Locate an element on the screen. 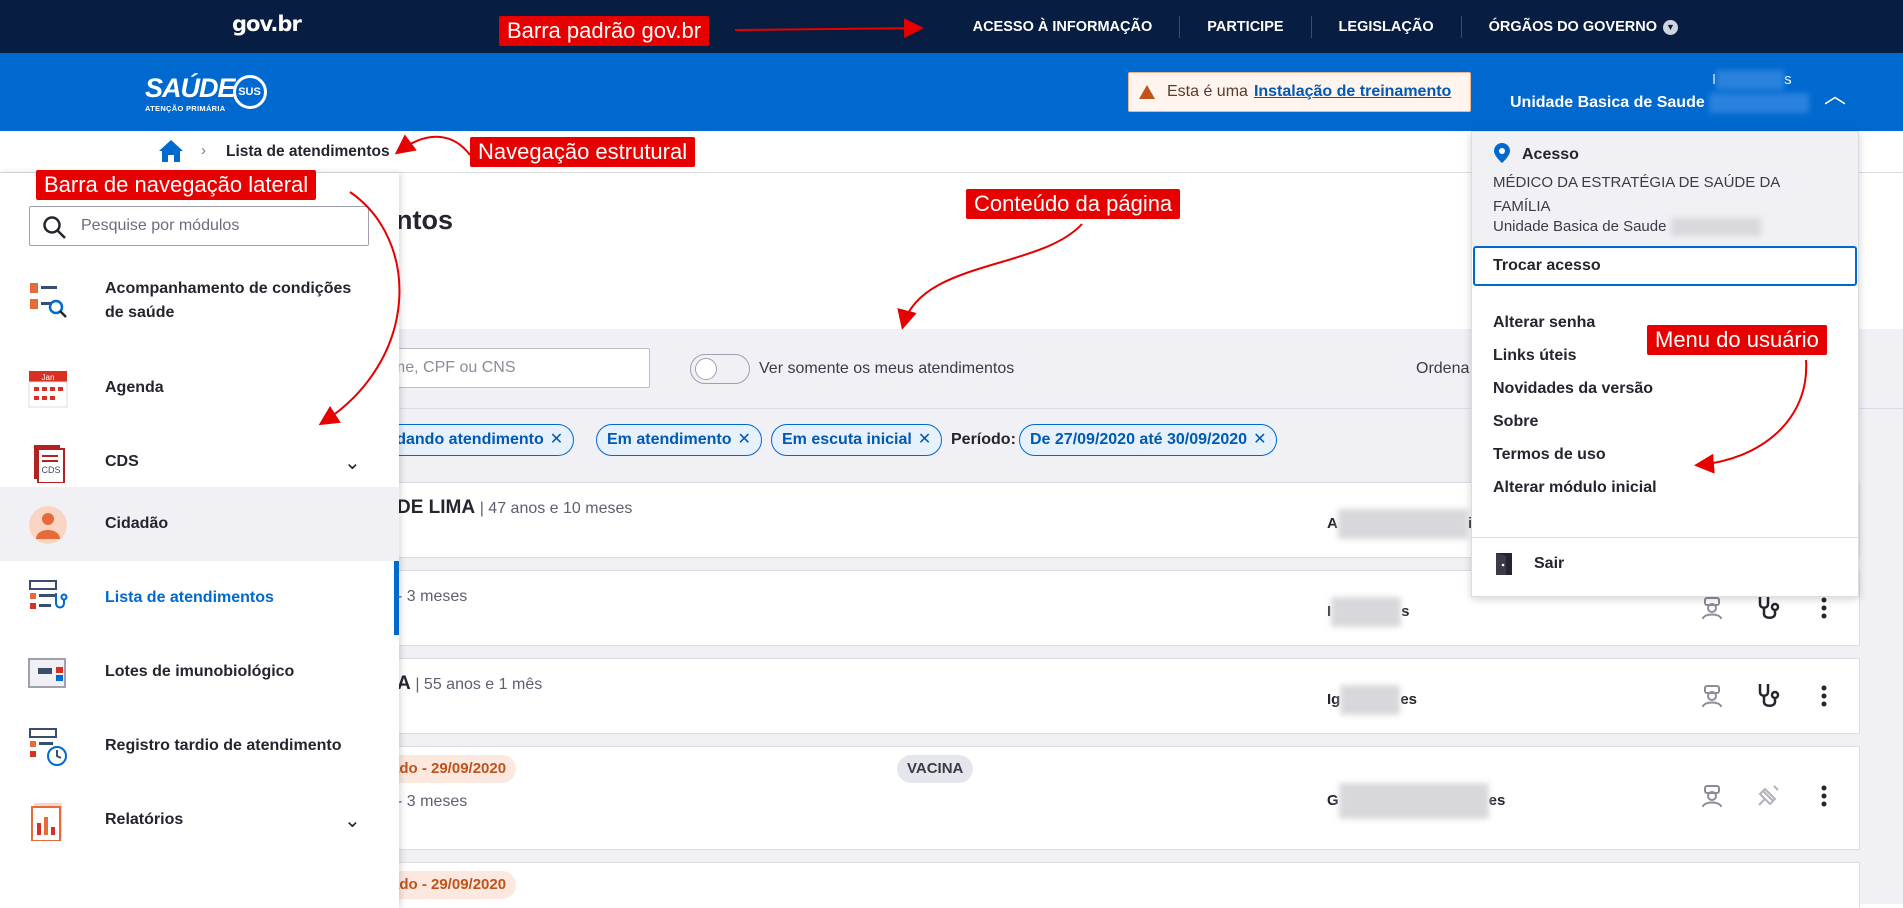 This screenshot has height=908, width=1903. logo-saude-text: SAÚDE is located at coordinates (190, 88).